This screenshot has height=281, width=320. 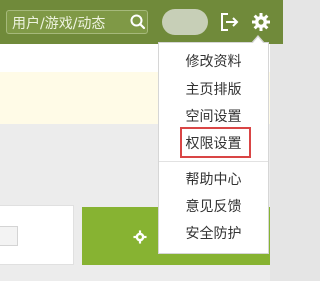 I want to click on top-bar: 用户/游戏/动态, so click(x=141, y=22).